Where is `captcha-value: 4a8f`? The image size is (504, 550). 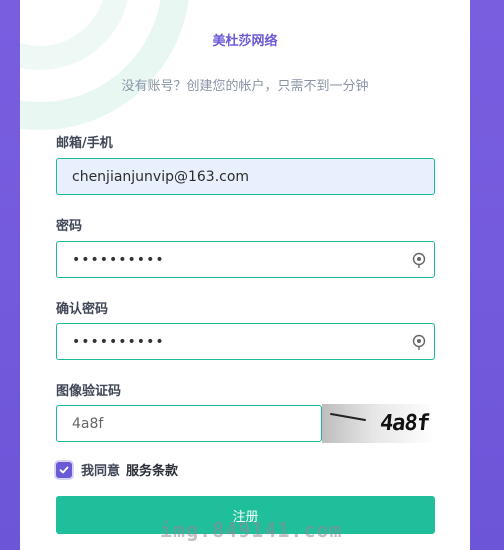
captcha-value: 4a8f is located at coordinates (88, 423).